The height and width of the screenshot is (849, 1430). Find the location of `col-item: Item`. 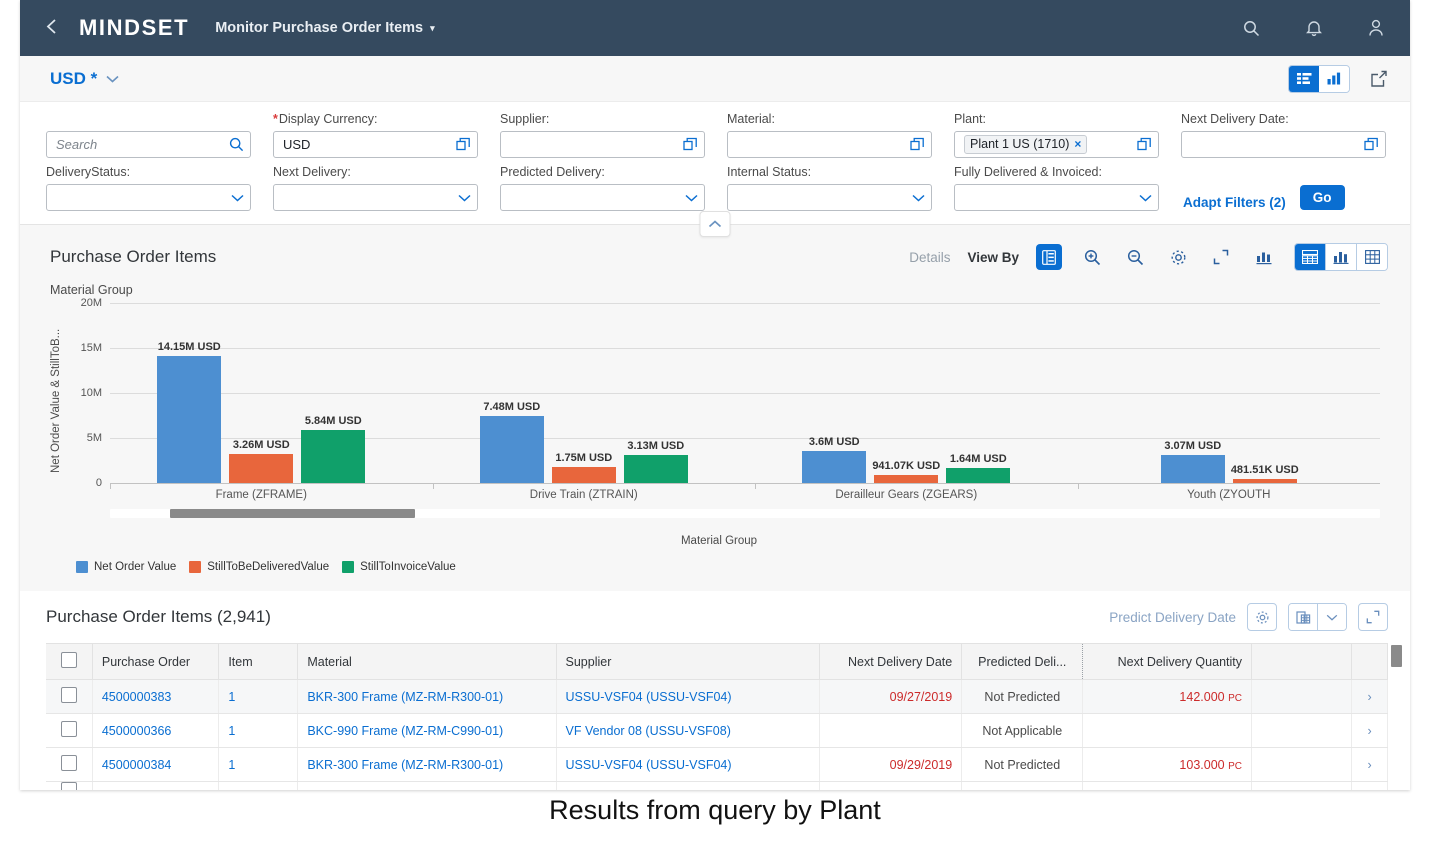

col-item: Item is located at coordinates (258, 661).